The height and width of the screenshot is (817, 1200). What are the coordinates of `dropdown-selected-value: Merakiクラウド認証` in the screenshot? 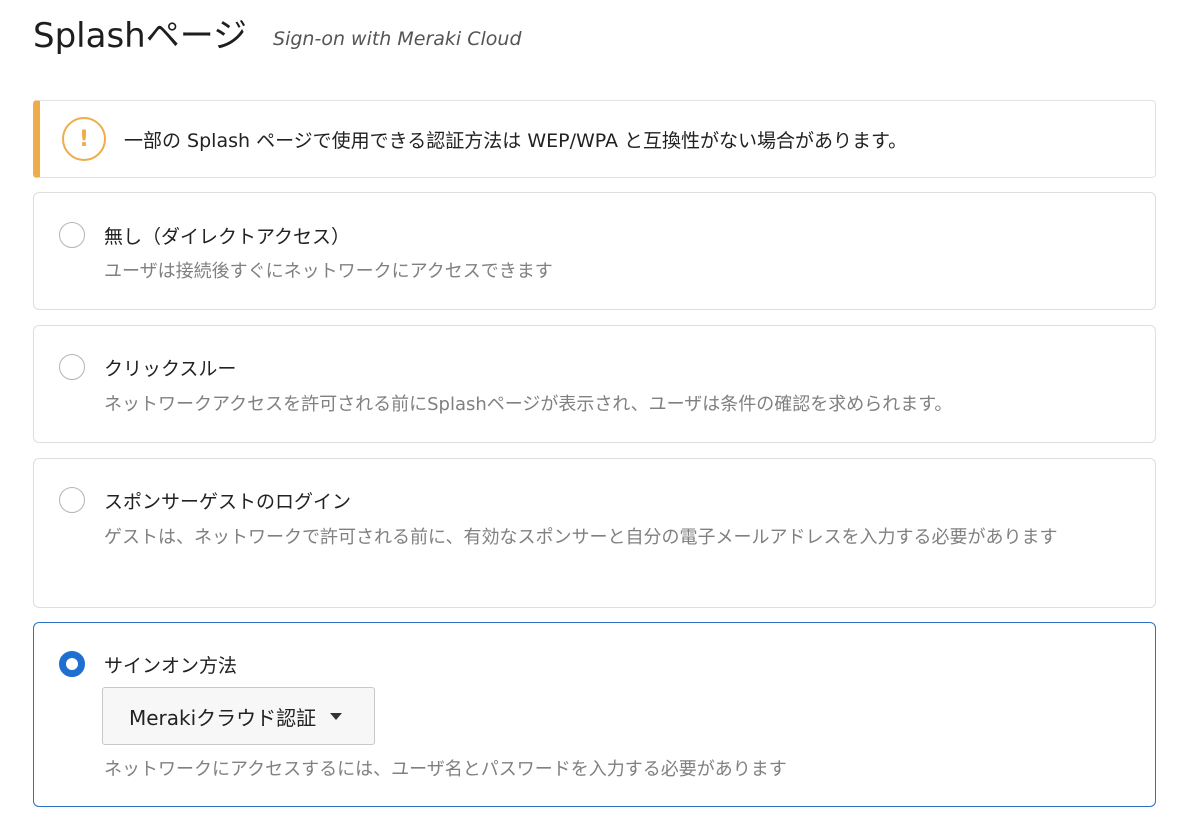 It's located at (223, 717).